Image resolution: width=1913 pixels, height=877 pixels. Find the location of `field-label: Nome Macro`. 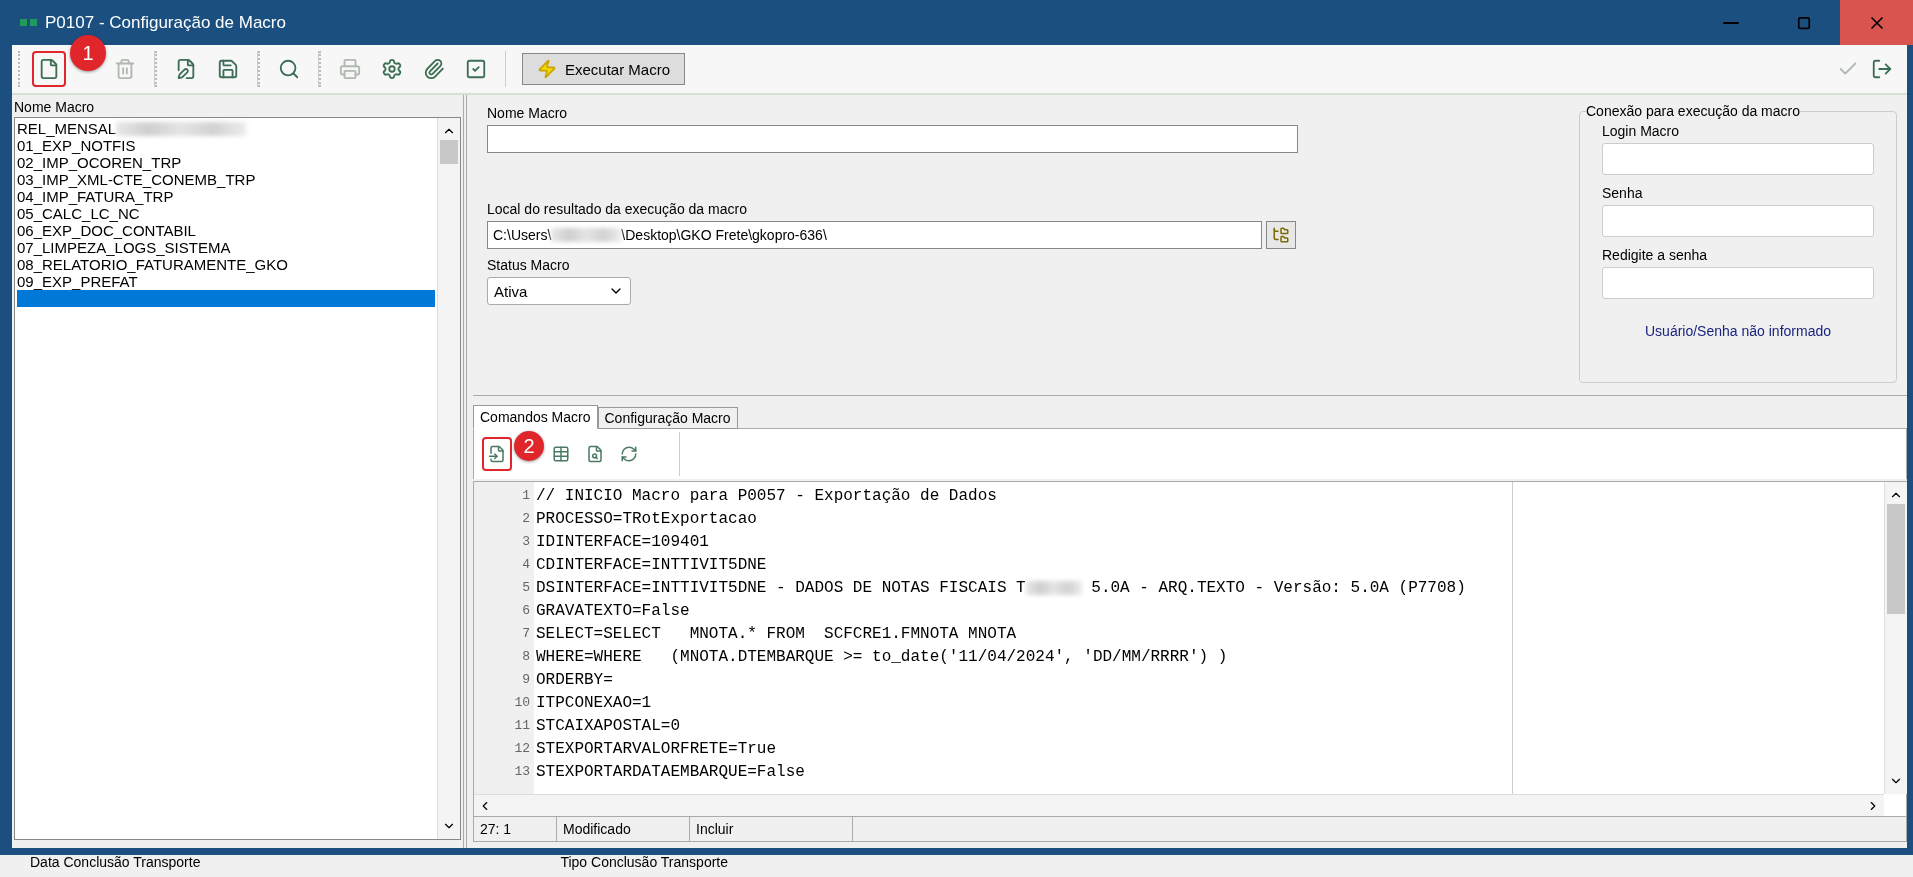

field-label: Nome Macro is located at coordinates (528, 113).